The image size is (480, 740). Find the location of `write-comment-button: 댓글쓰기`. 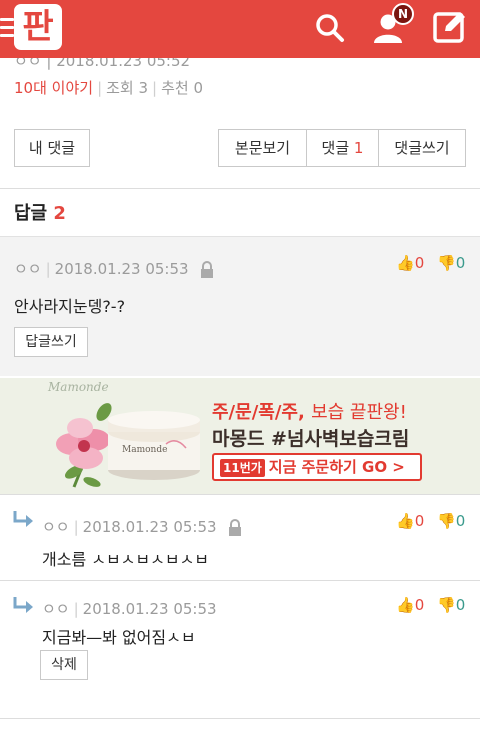

write-comment-button: 댓글쓰기 is located at coordinates (422, 148).